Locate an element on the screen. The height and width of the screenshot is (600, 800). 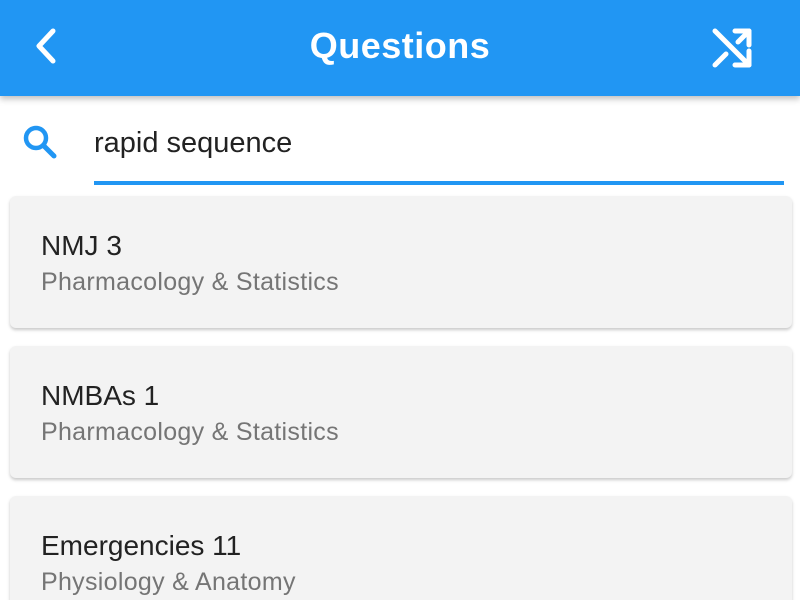
item-title: Emergencies 11 is located at coordinates (141, 545).